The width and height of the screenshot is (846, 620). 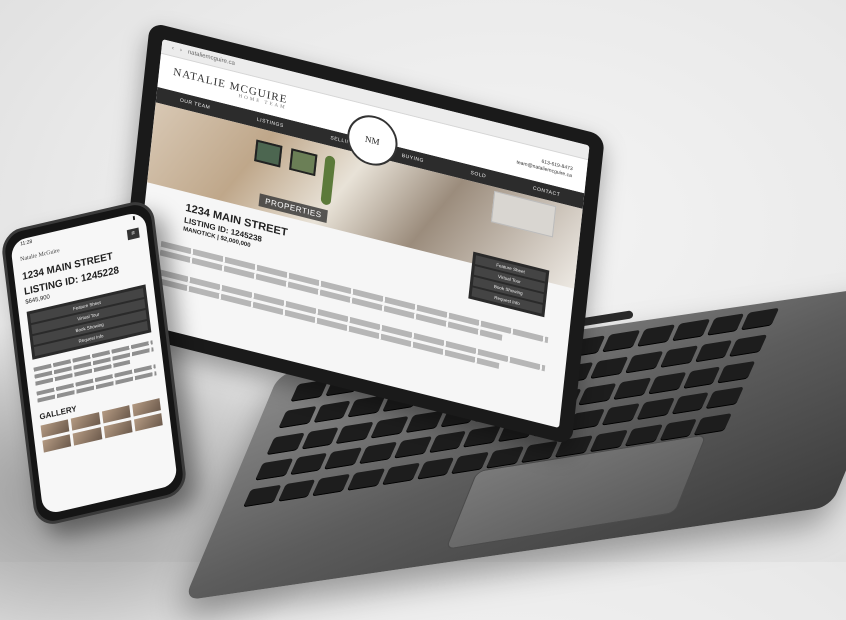 What do you see at coordinates (172, 49) in the screenshot?
I see `back-icon: ‹` at bounding box center [172, 49].